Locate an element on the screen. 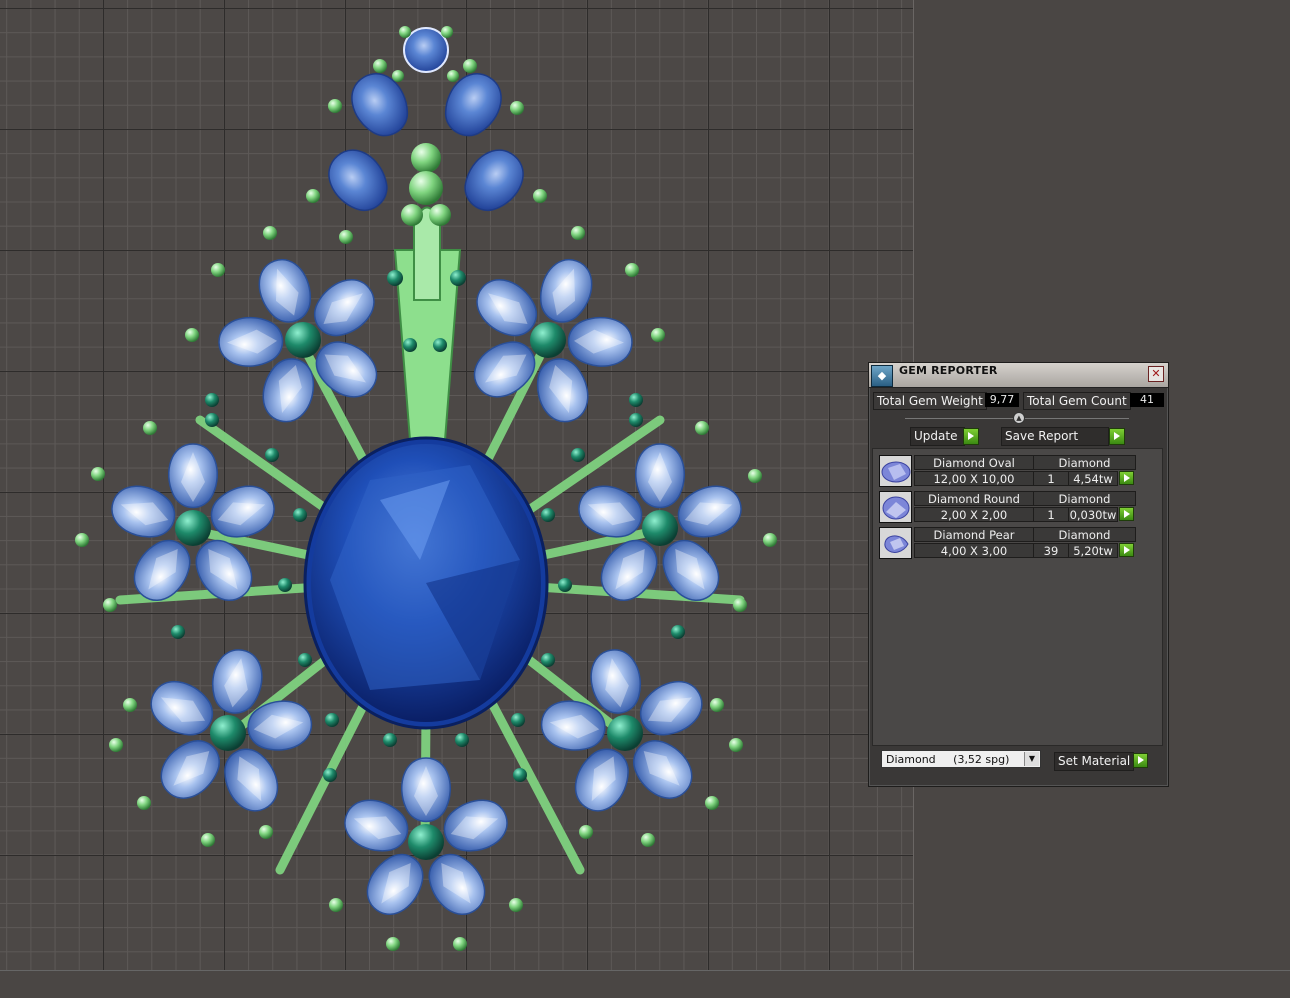 Image resolution: width=1290 pixels, height=998 pixels. gem-count: 39 is located at coordinates (1051, 550).